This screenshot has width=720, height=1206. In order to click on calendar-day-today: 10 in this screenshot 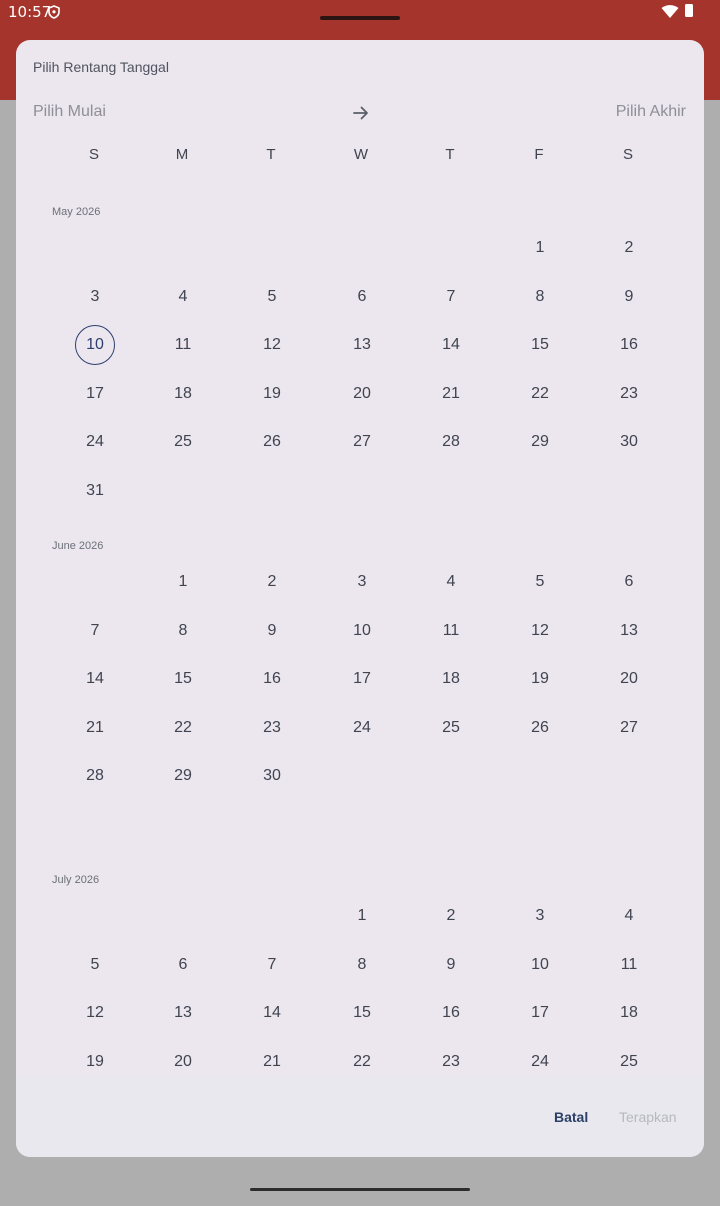, I will do `click(95, 345)`.